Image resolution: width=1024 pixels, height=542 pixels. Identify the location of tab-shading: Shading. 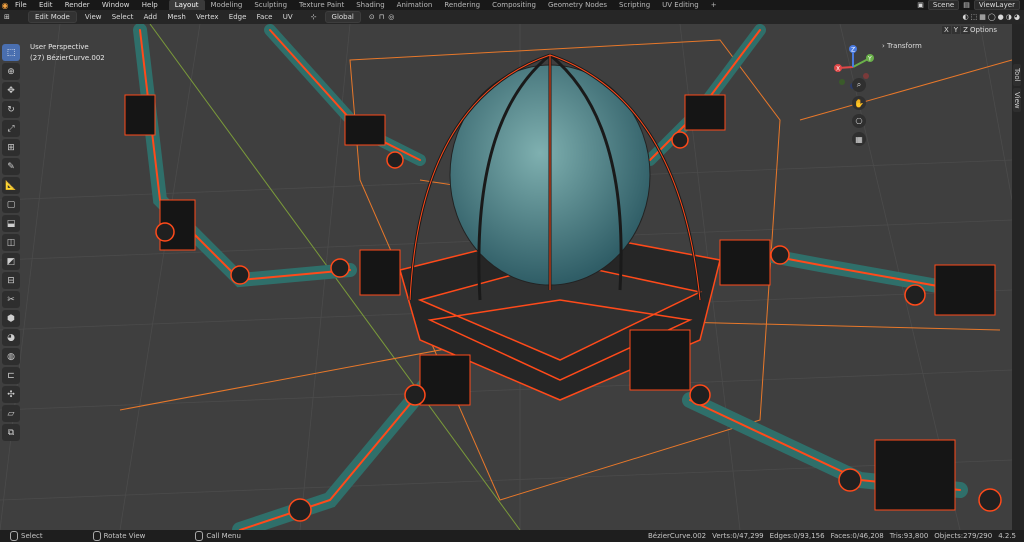
(370, 5).